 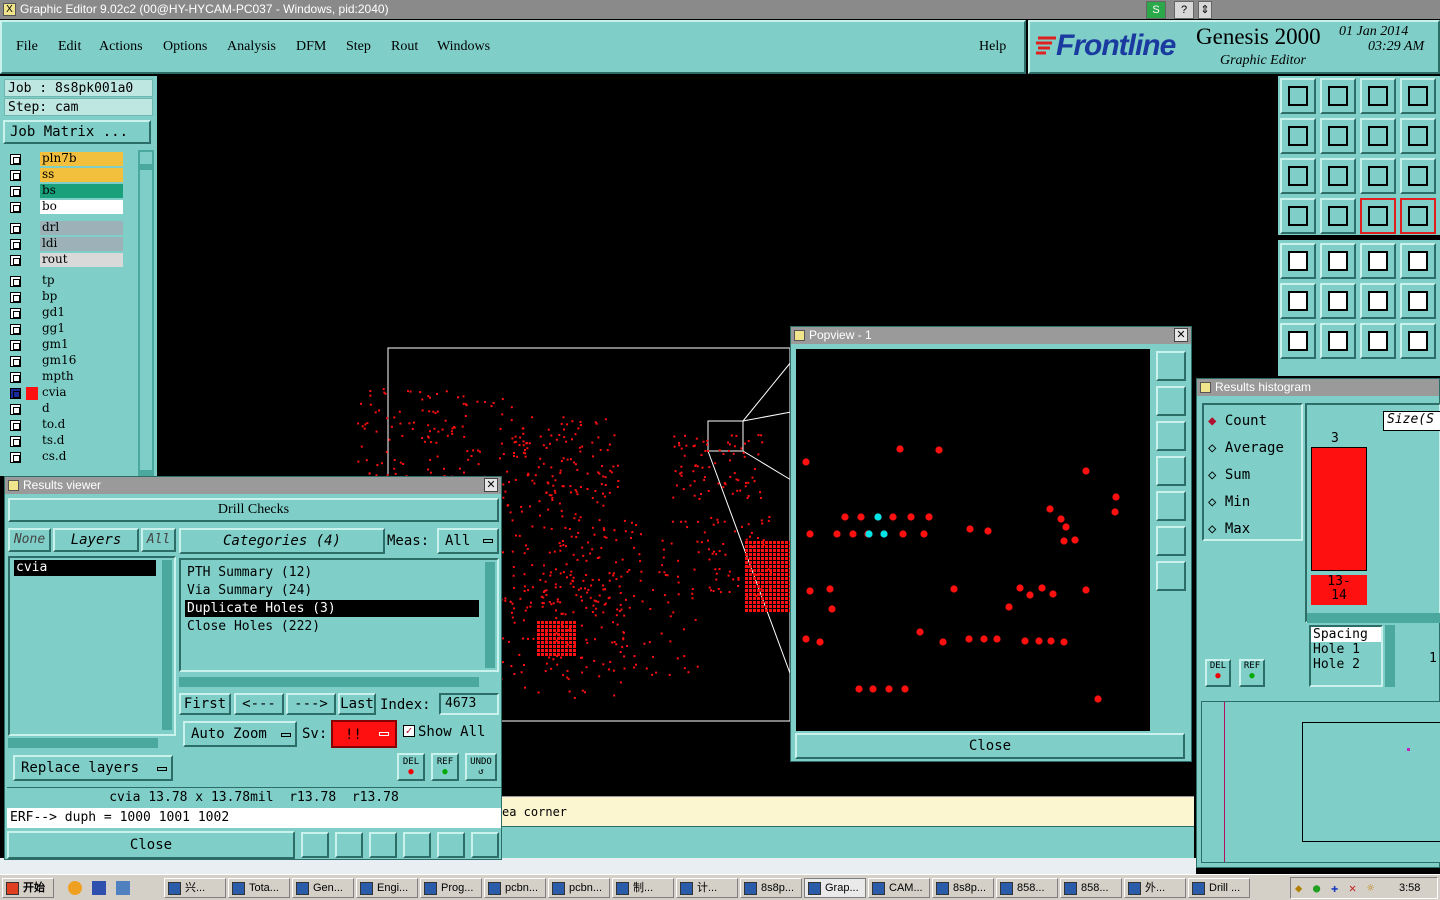 I want to click on layer-row-bp: bp, so click(x=65, y=297).